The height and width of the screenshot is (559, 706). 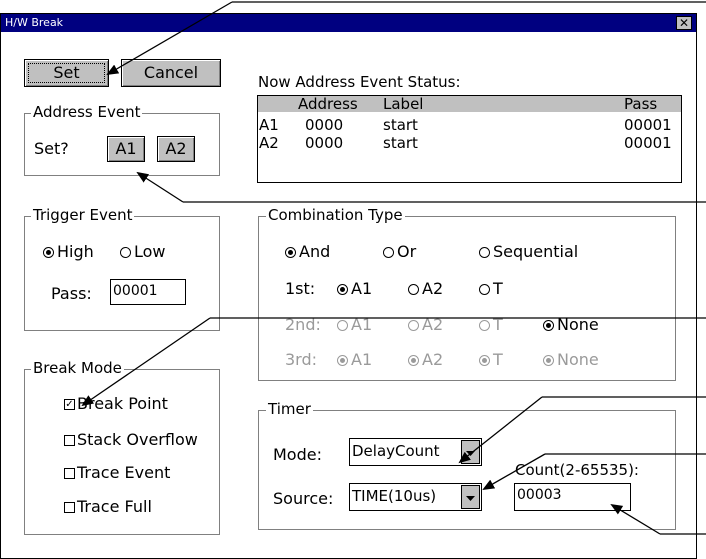 I want to click on callout-count-arrow, so click(x=635, y=519).